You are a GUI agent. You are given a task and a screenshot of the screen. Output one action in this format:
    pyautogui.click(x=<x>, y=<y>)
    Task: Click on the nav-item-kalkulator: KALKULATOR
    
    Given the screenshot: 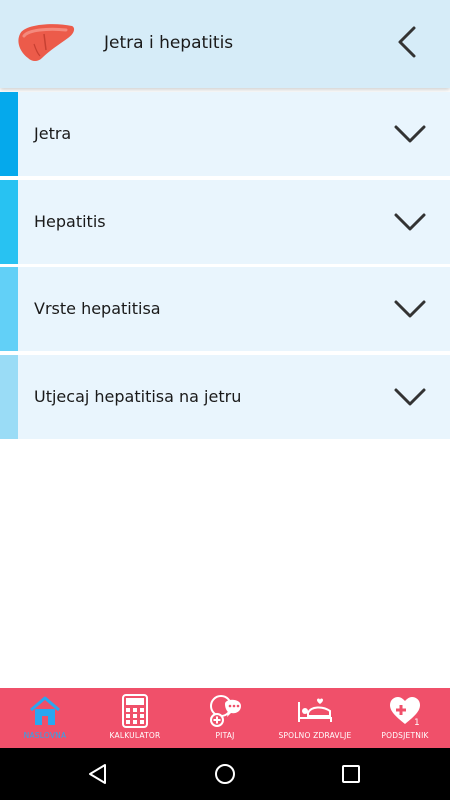 What is the action you would take?
    pyautogui.click(x=135, y=718)
    